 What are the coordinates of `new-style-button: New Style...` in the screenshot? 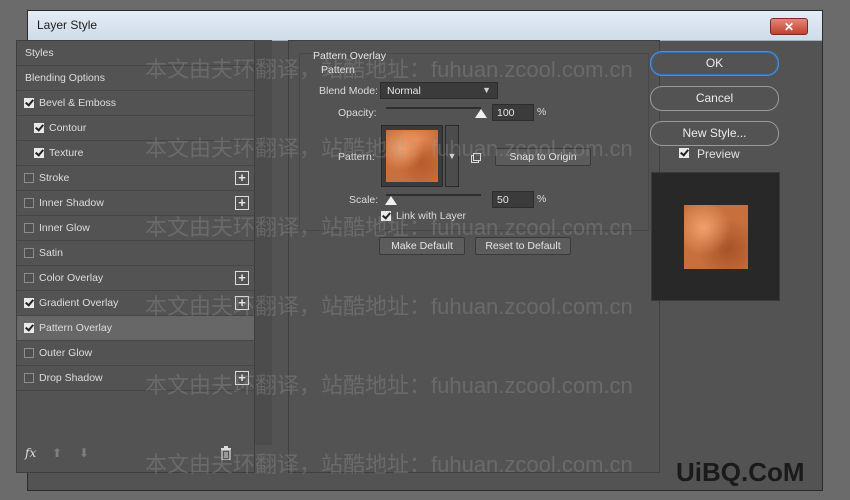 It's located at (714, 133).